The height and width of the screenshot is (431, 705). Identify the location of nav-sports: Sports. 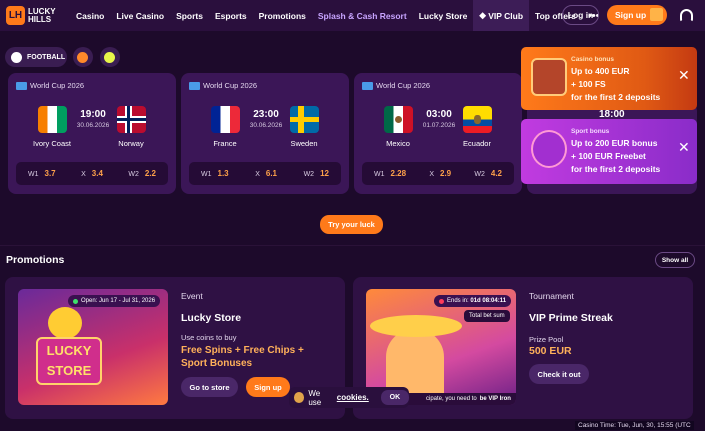
(189, 15).